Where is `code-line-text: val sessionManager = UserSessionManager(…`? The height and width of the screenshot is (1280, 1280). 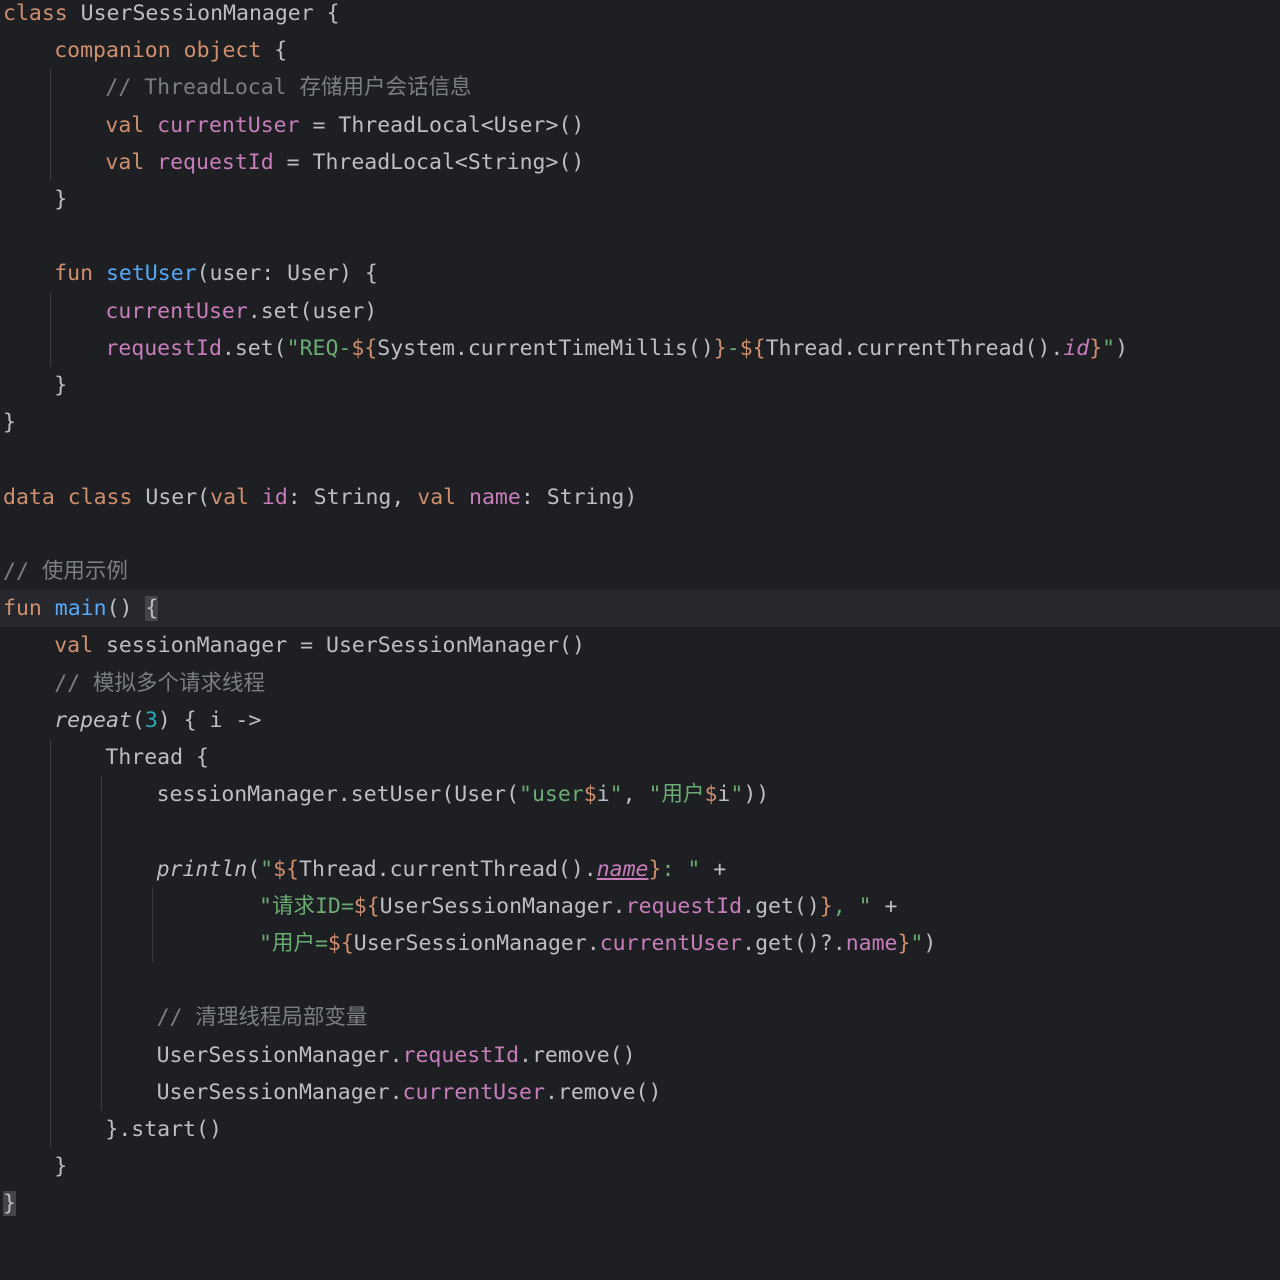 code-line-text: val sessionManager = UserSessionManager(… is located at coordinates (319, 645).